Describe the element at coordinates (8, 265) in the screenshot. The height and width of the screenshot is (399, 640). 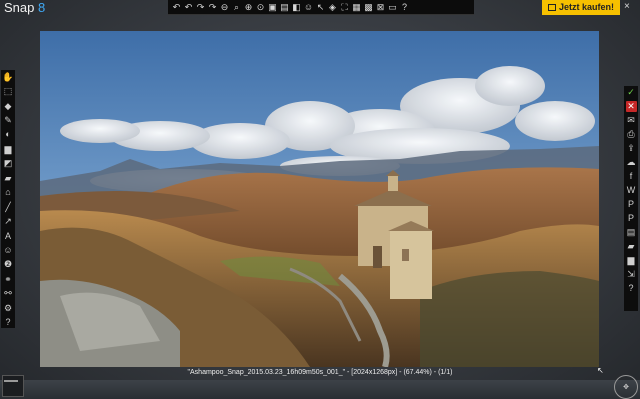
I see `numbering-tool-icon: ❷` at that location.